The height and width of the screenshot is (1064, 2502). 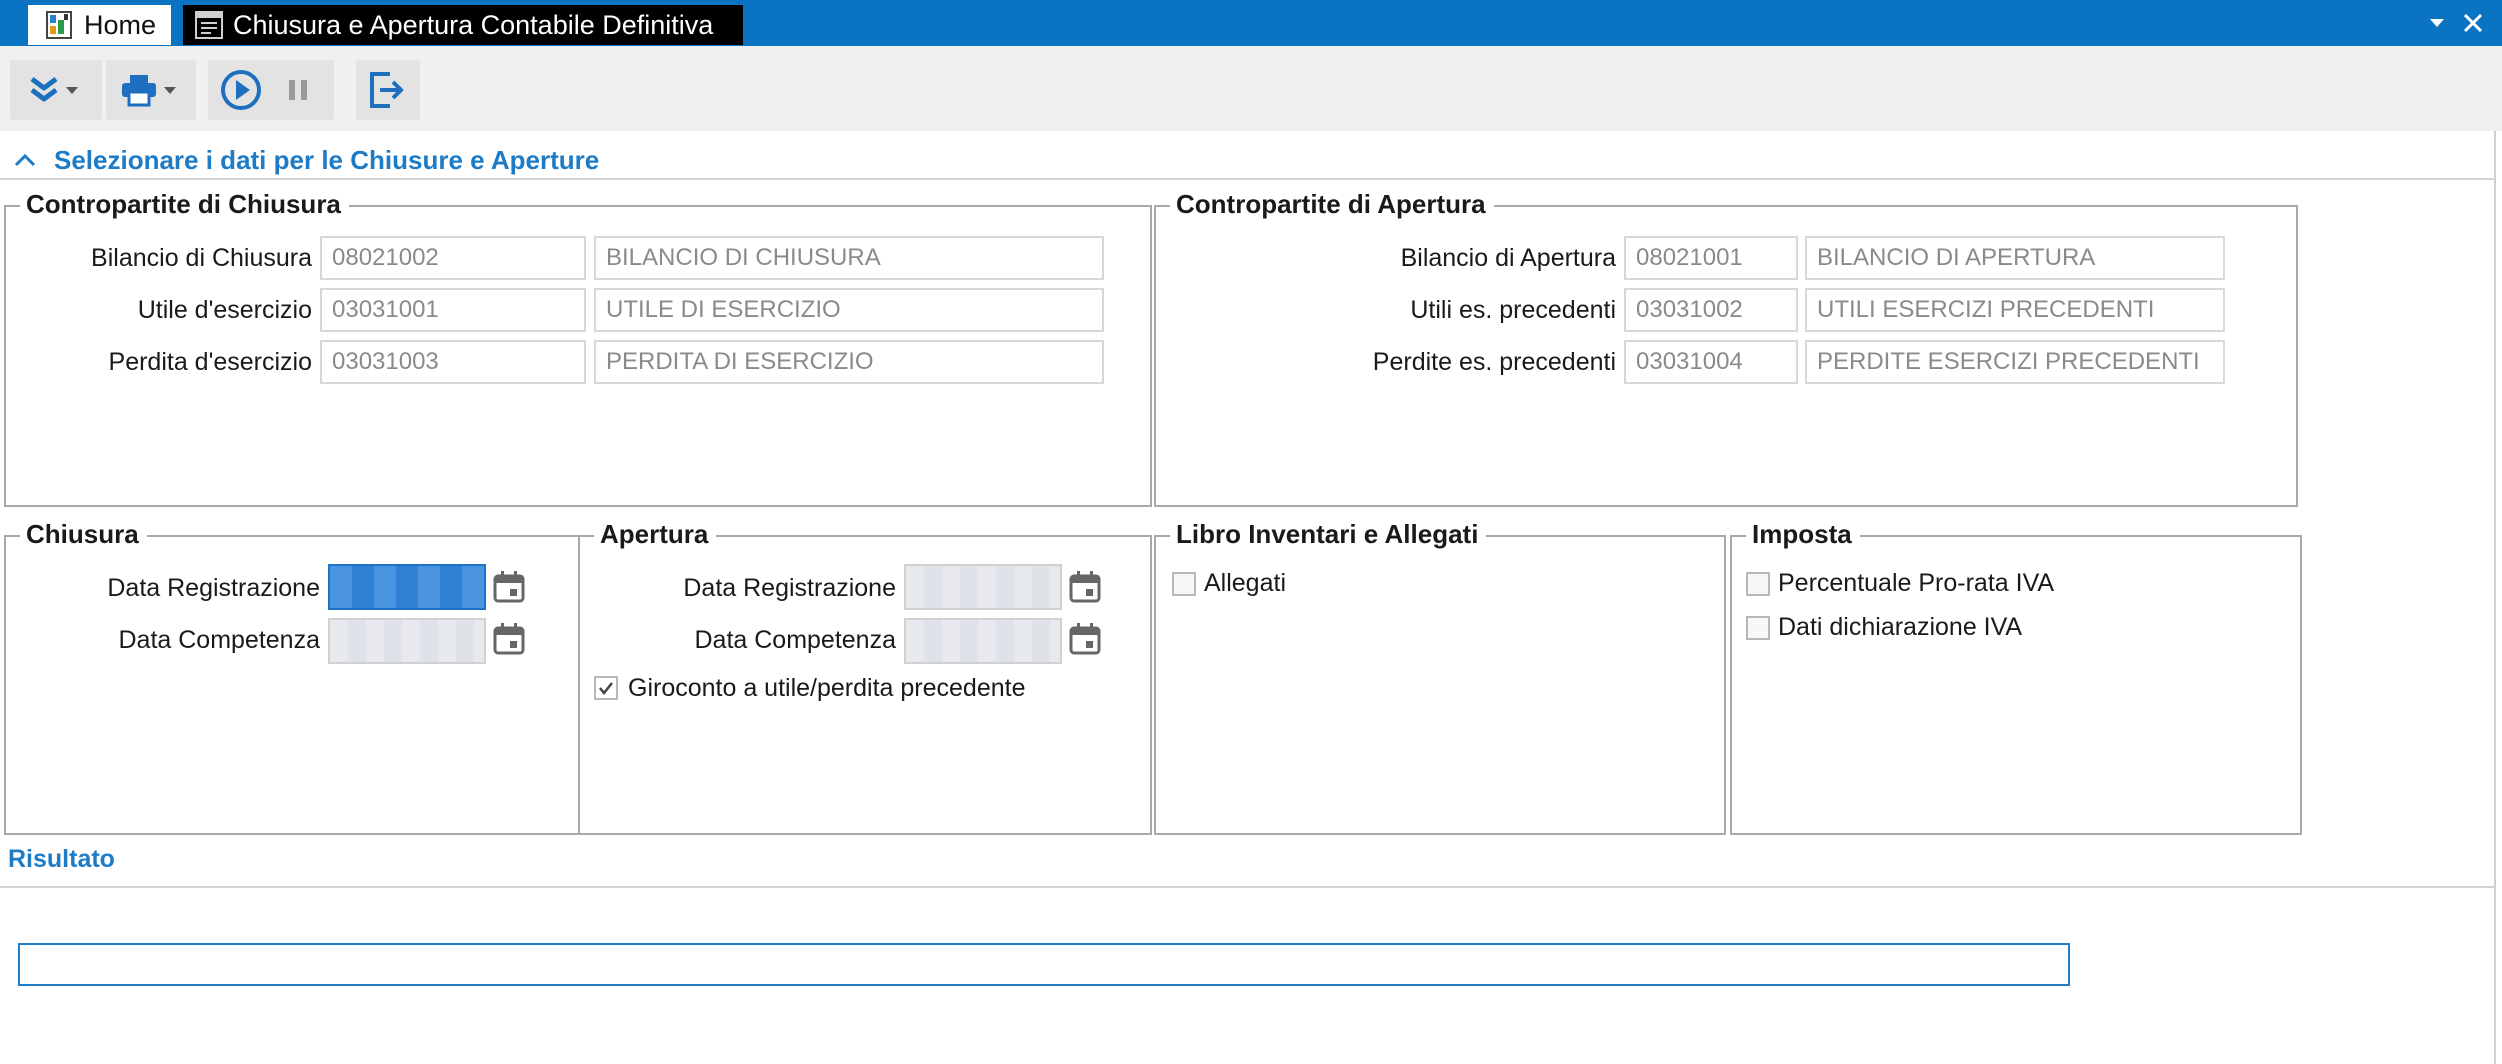 What do you see at coordinates (1900, 627) in the screenshot?
I see `dichiarazione-label: Dati dichiarazione IVA` at bounding box center [1900, 627].